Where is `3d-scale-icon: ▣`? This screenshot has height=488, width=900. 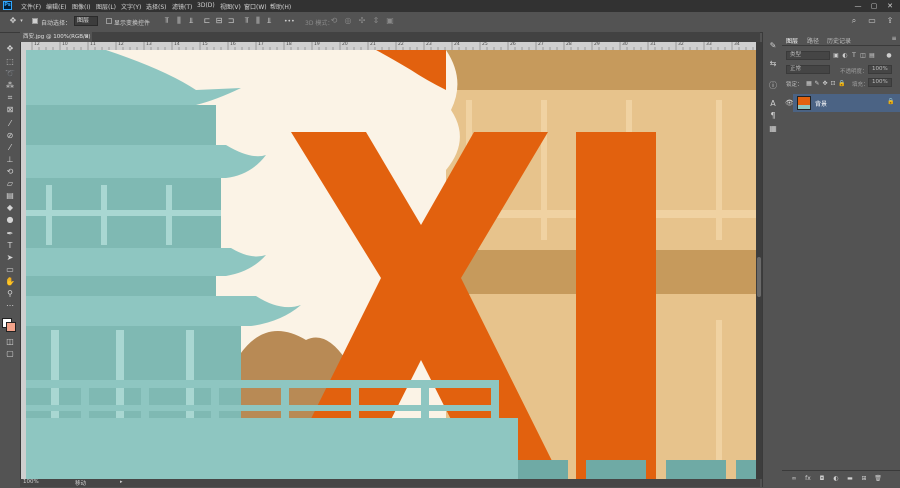 3d-scale-icon: ▣ is located at coordinates (390, 21).